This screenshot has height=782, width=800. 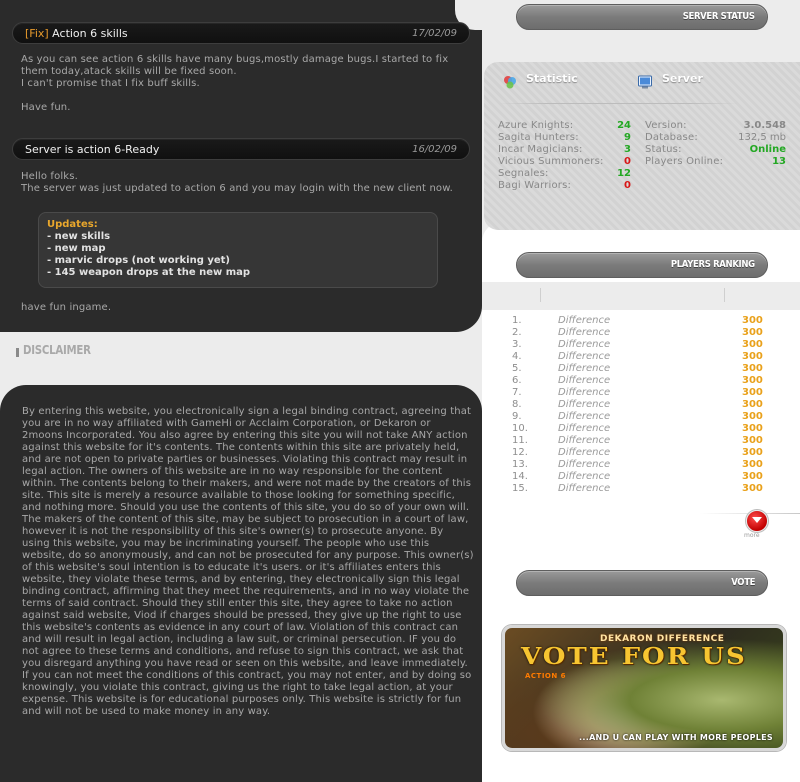 What do you see at coordinates (640, 405) in the screenshot?
I see `ranking-row: 8. Difference 300` at bounding box center [640, 405].